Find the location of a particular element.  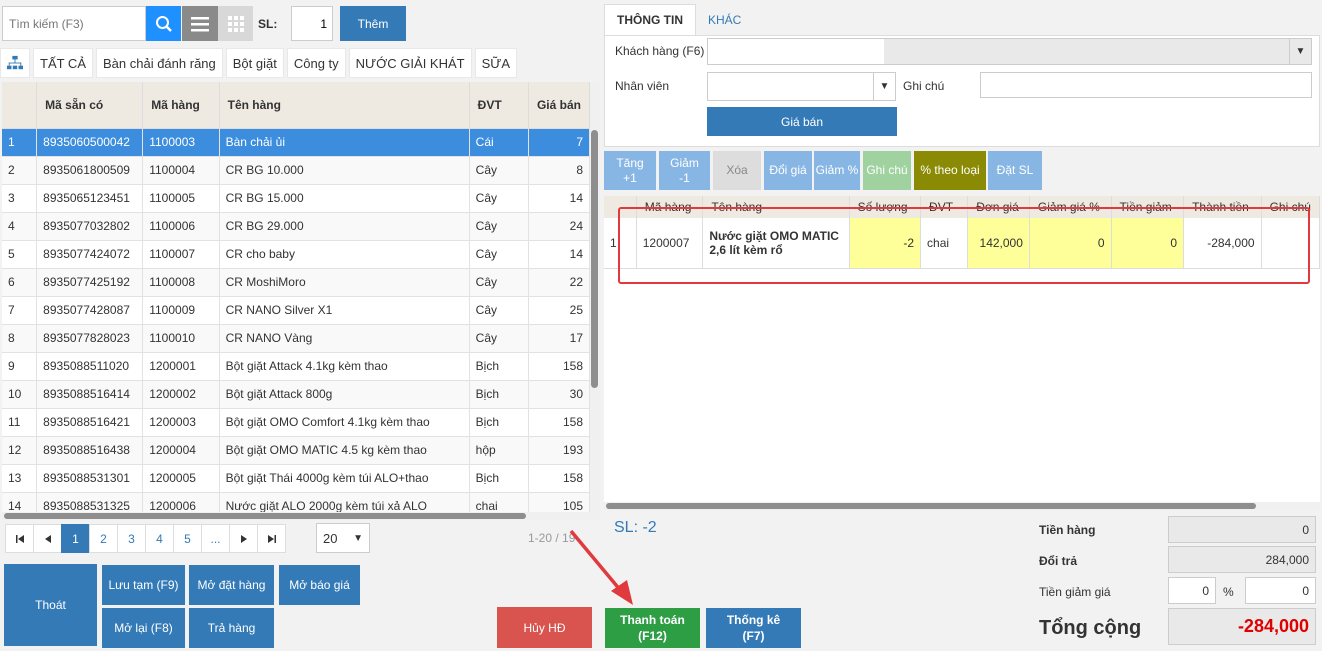

add-button: Thêm is located at coordinates (373, 23).